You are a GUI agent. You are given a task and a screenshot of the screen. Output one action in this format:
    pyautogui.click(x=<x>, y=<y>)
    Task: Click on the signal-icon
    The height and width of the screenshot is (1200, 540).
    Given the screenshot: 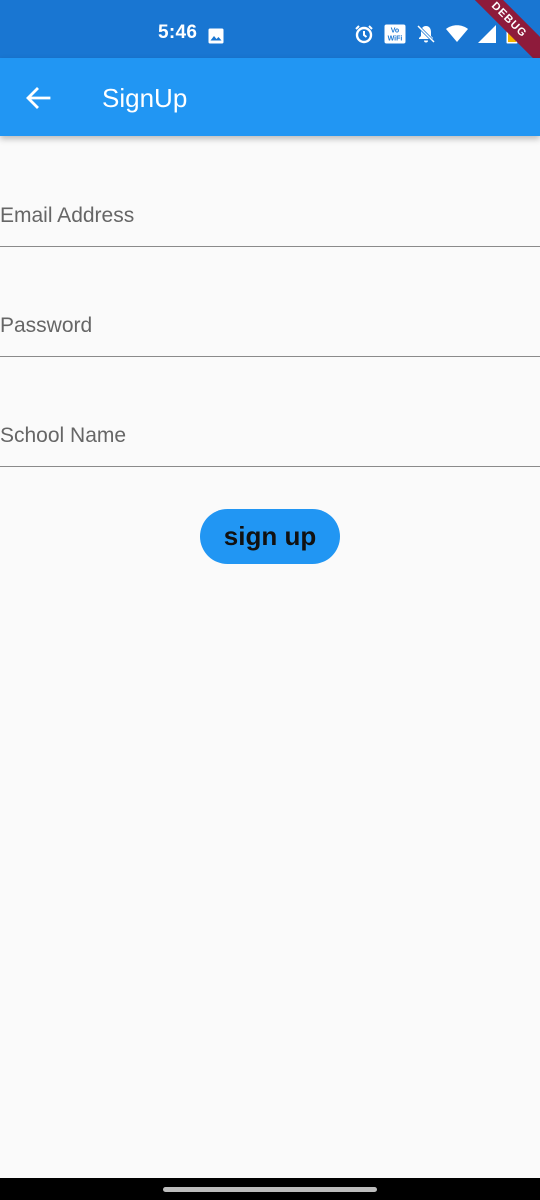 What is the action you would take?
    pyautogui.click(x=487, y=34)
    